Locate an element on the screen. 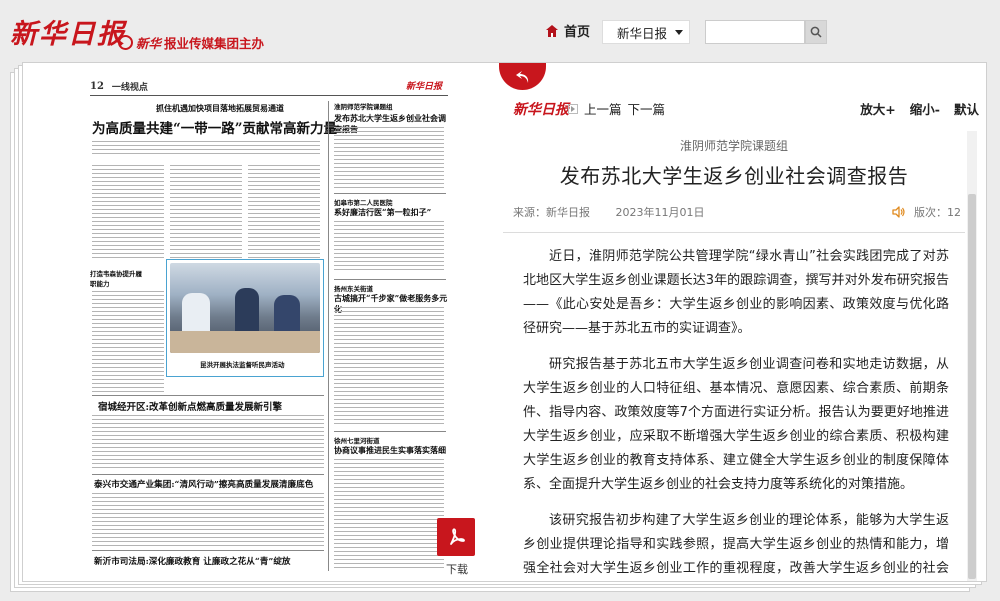  np-headline: 新沂市司法局:深化廉政教育 让廉政之花从“青”绽放 is located at coordinates (192, 561).